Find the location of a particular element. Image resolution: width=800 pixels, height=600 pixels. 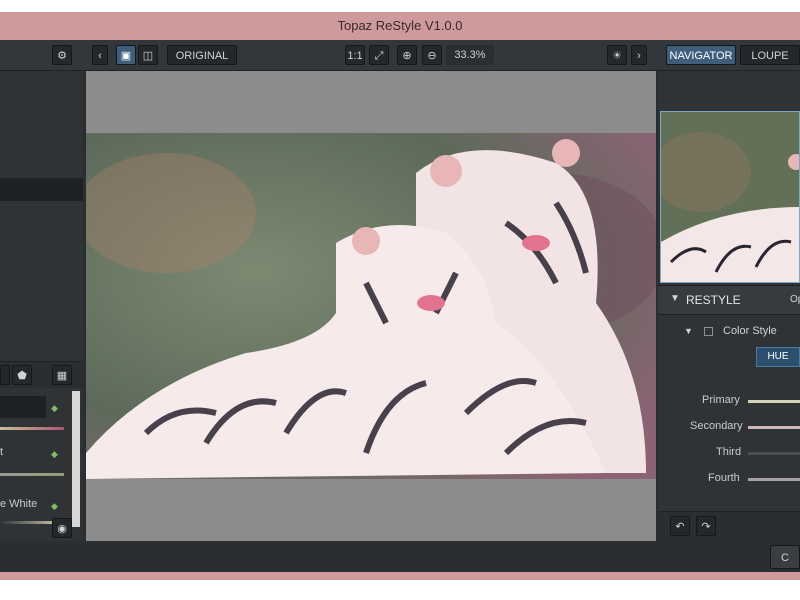

zoom-level: 33.3% is located at coordinates (470, 55).